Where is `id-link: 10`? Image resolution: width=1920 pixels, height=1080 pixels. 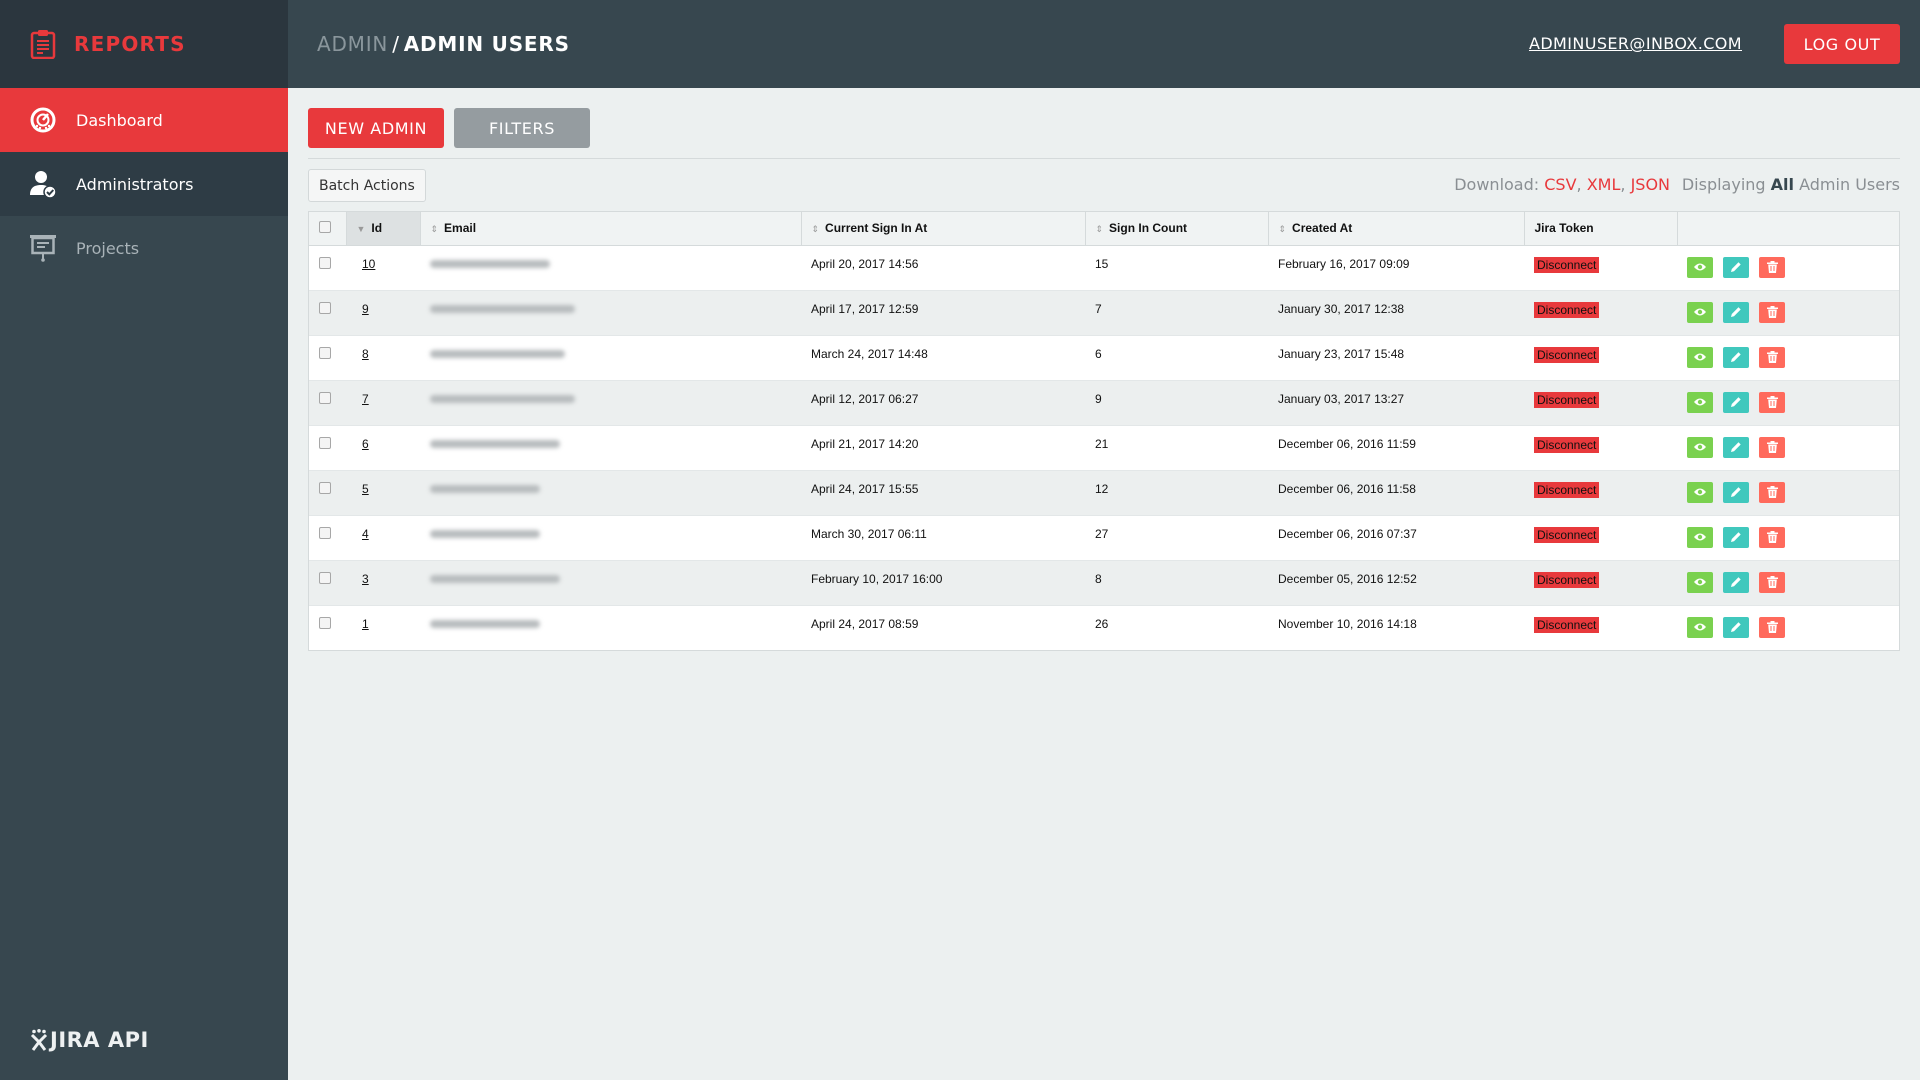
id-link: 10 is located at coordinates (365, 264).